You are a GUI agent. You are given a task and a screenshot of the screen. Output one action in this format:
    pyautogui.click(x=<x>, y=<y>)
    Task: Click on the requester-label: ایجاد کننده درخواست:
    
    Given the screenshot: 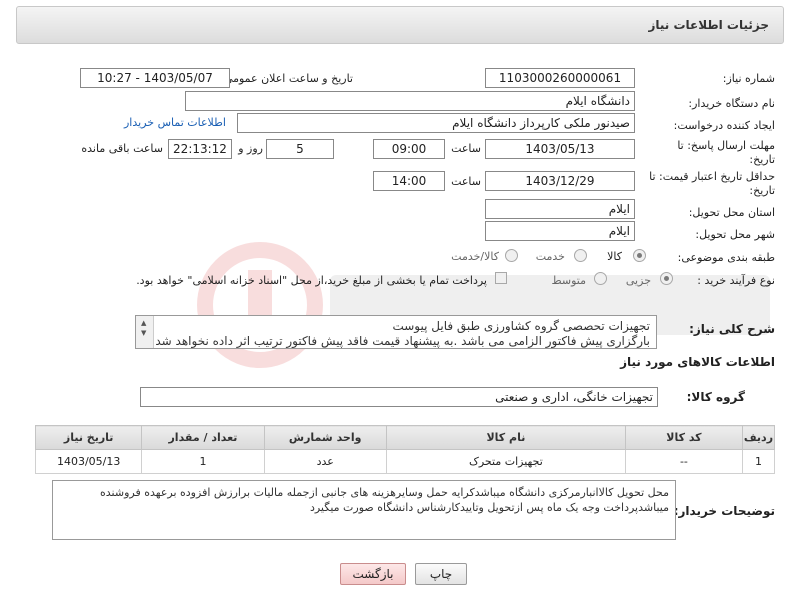 What is the action you would take?
    pyautogui.click(x=724, y=125)
    